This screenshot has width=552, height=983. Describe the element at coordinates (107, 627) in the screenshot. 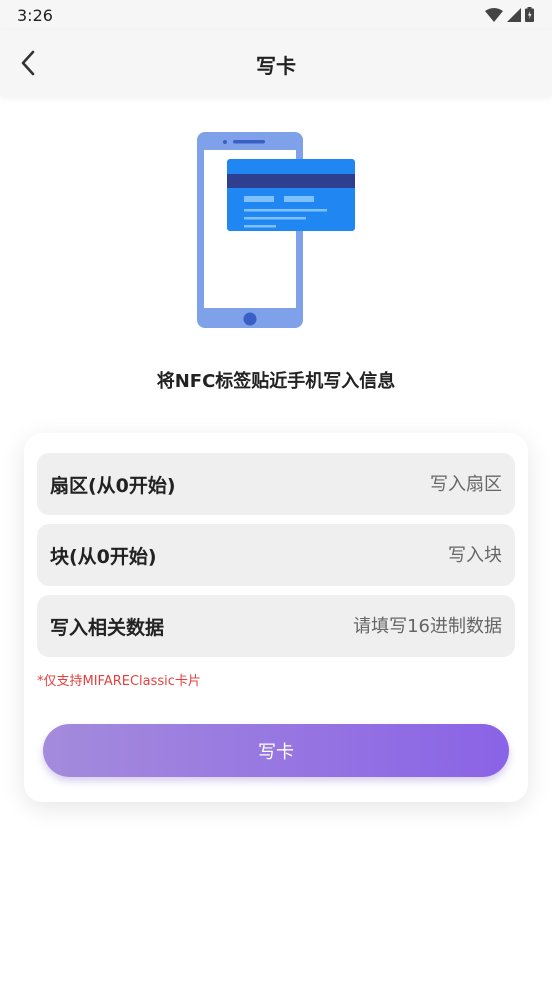

I see `data-label: 写入相关数据` at that location.